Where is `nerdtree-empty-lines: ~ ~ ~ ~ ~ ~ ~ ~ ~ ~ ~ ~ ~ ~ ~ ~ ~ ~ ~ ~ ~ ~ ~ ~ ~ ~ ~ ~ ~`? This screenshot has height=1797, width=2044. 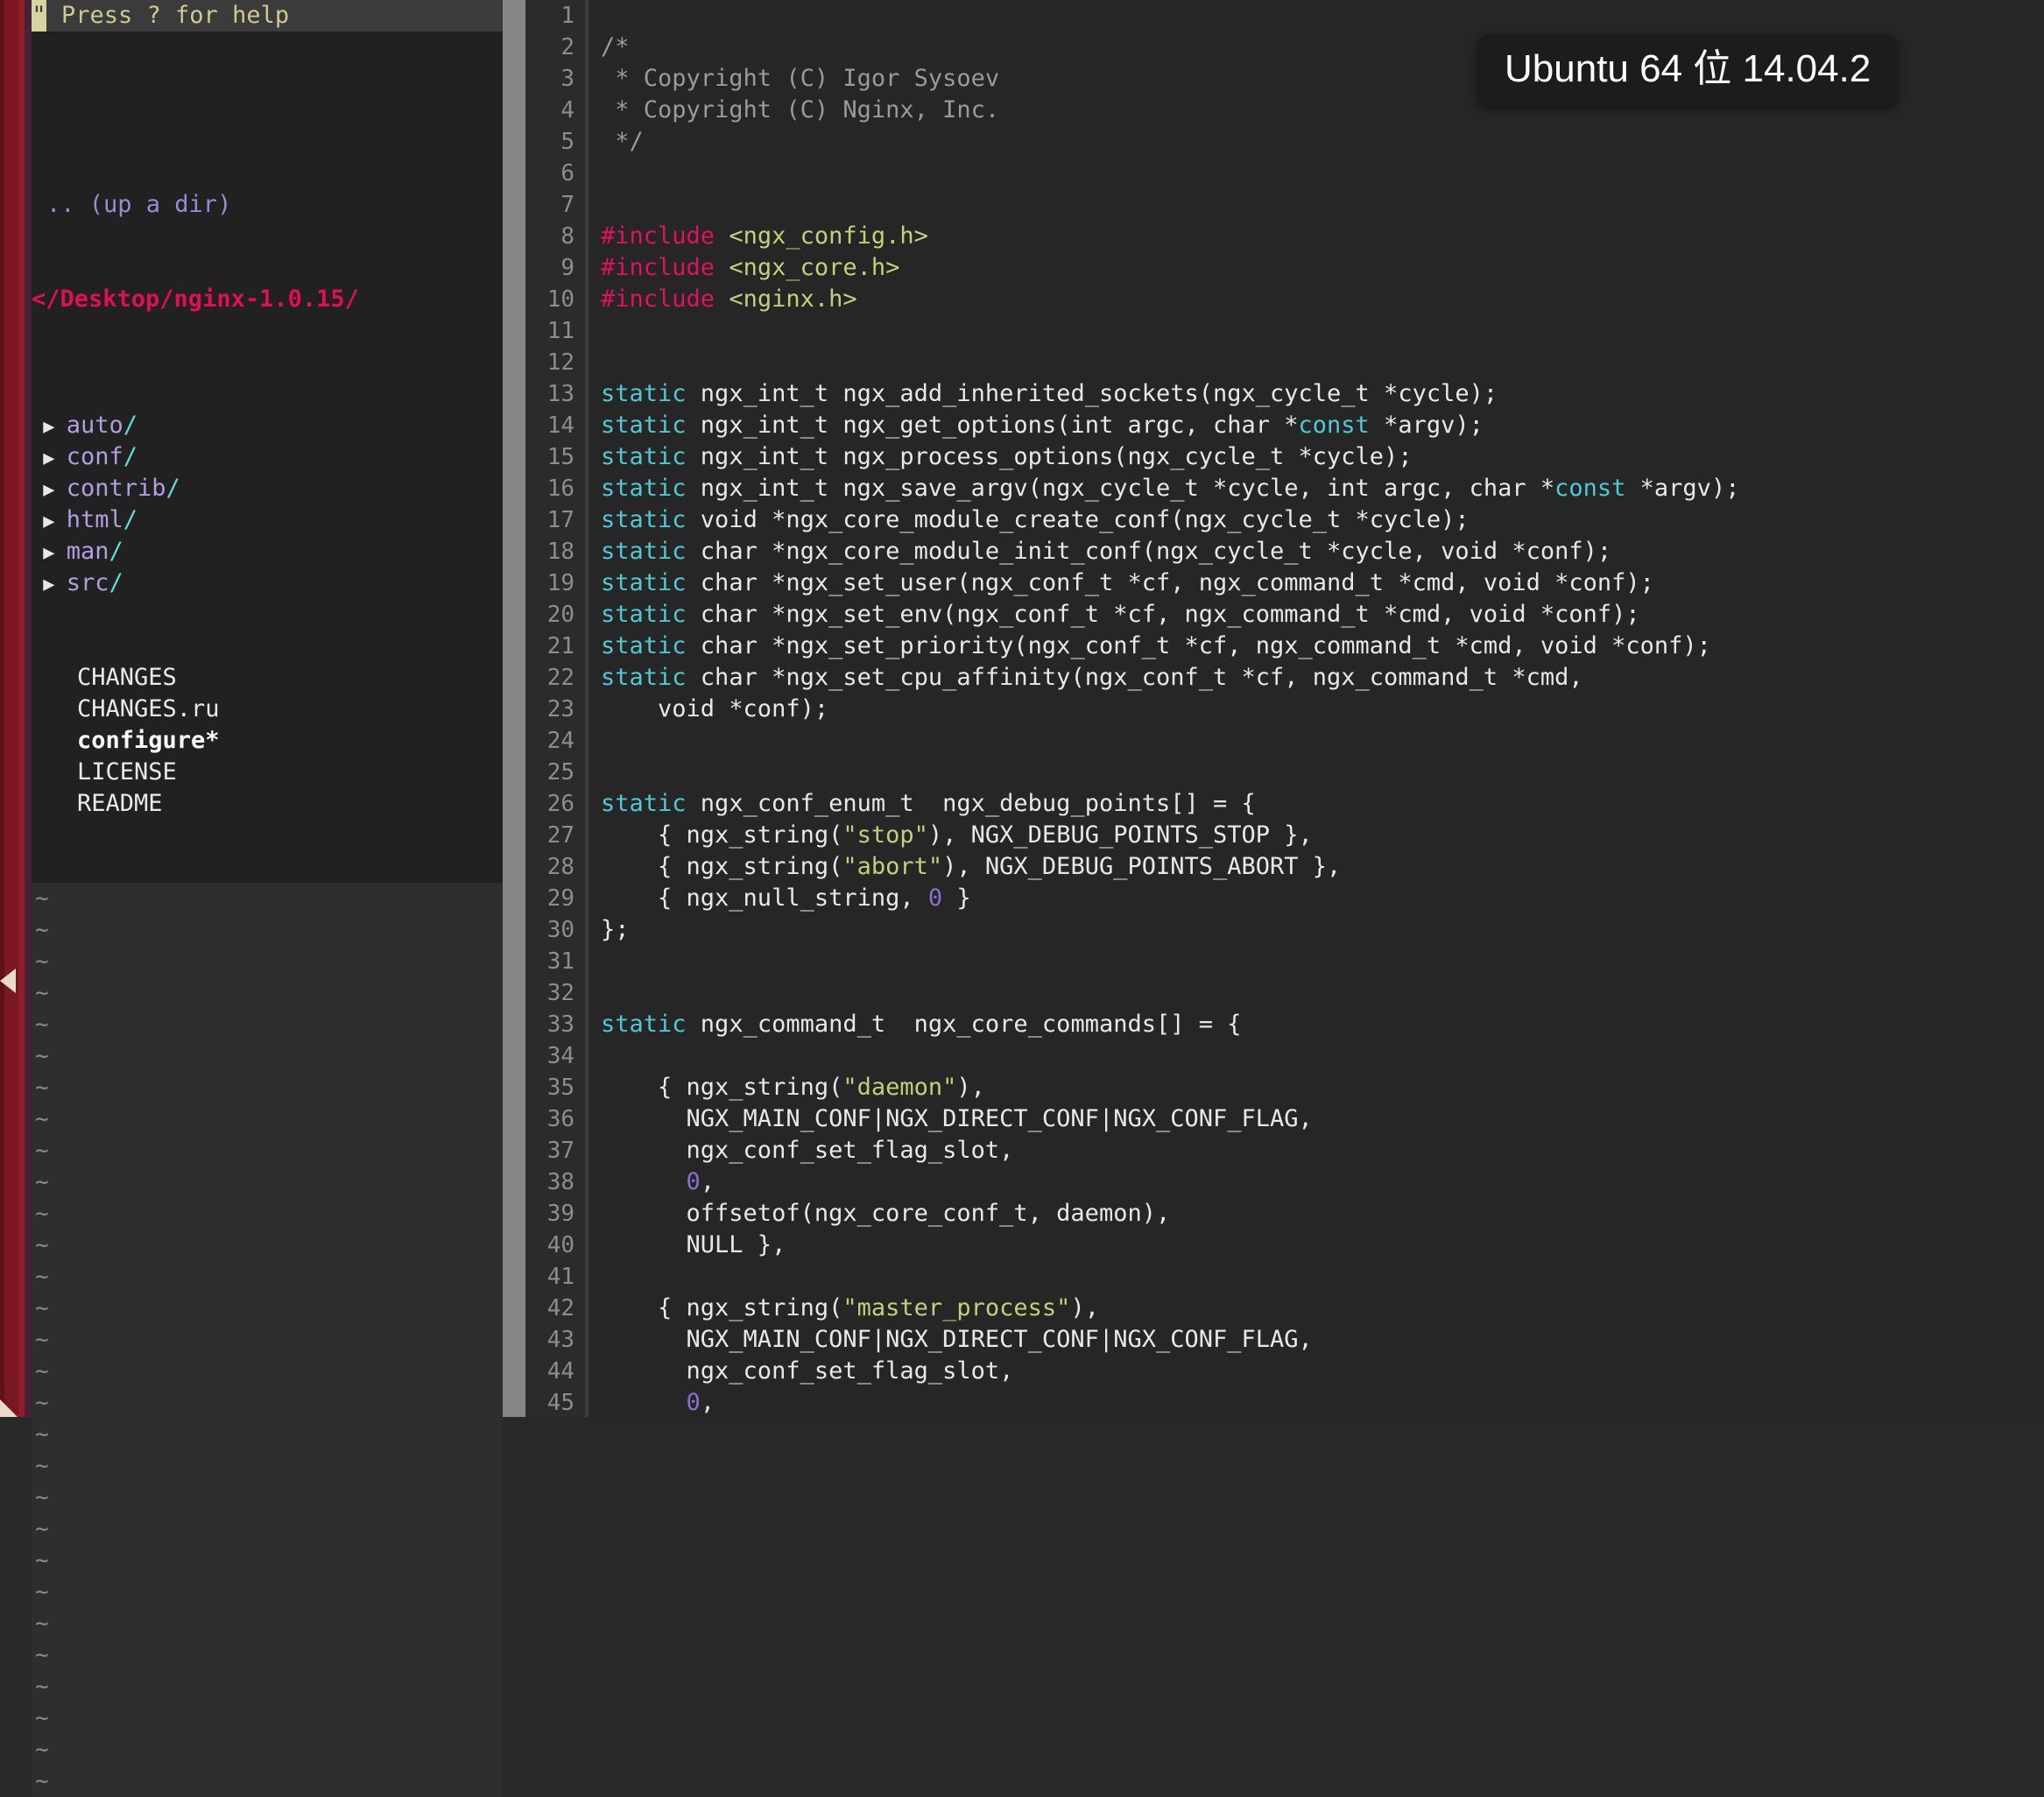
nerdtree-empty-lines: ~ ~ ~ ~ ~ ~ ~ ~ ~ ~ ~ ~ ~ ~ ~ ~ ~ ~ ~ ~ ~ ~ ~ ~ ~ ~ ~ ~ ~ is located at coordinates (267, 1340).